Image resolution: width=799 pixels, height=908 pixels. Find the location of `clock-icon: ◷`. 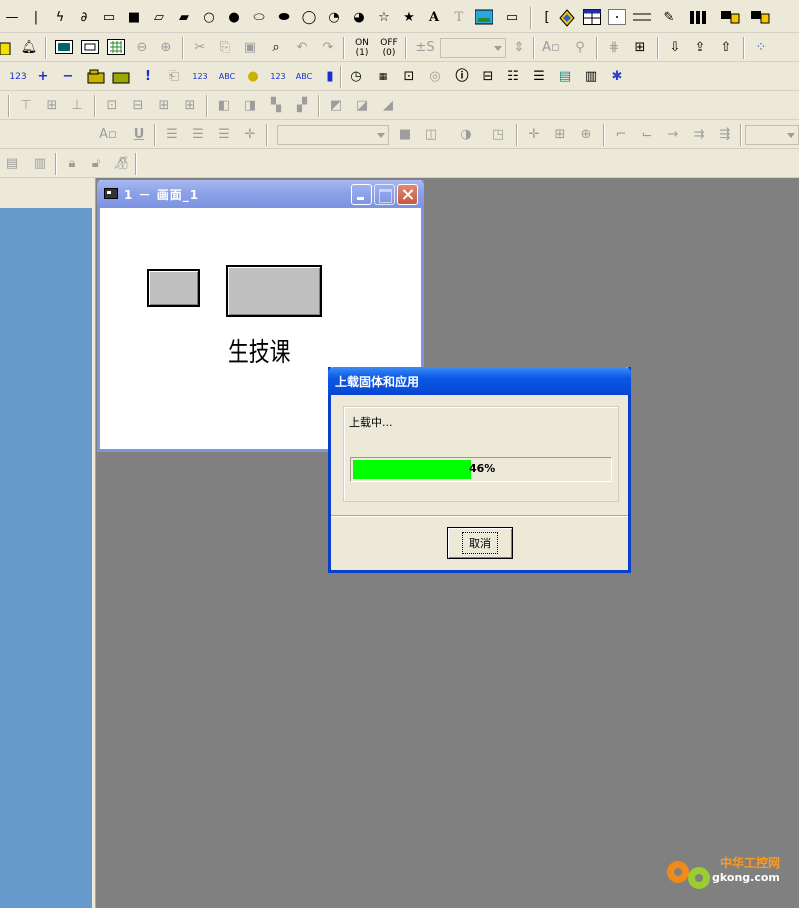

clock-icon: ◷ is located at coordinates (356, 77).